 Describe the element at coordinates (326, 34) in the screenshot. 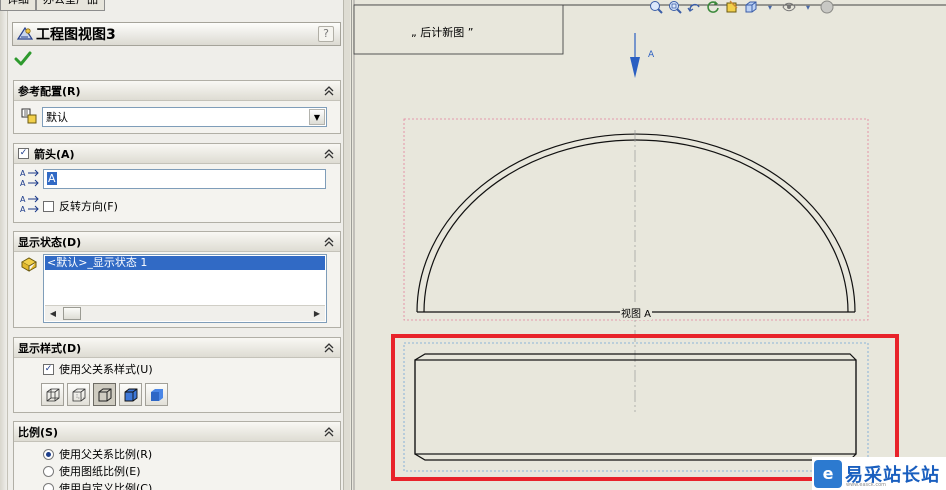

I see `help-button: ?` at that location.